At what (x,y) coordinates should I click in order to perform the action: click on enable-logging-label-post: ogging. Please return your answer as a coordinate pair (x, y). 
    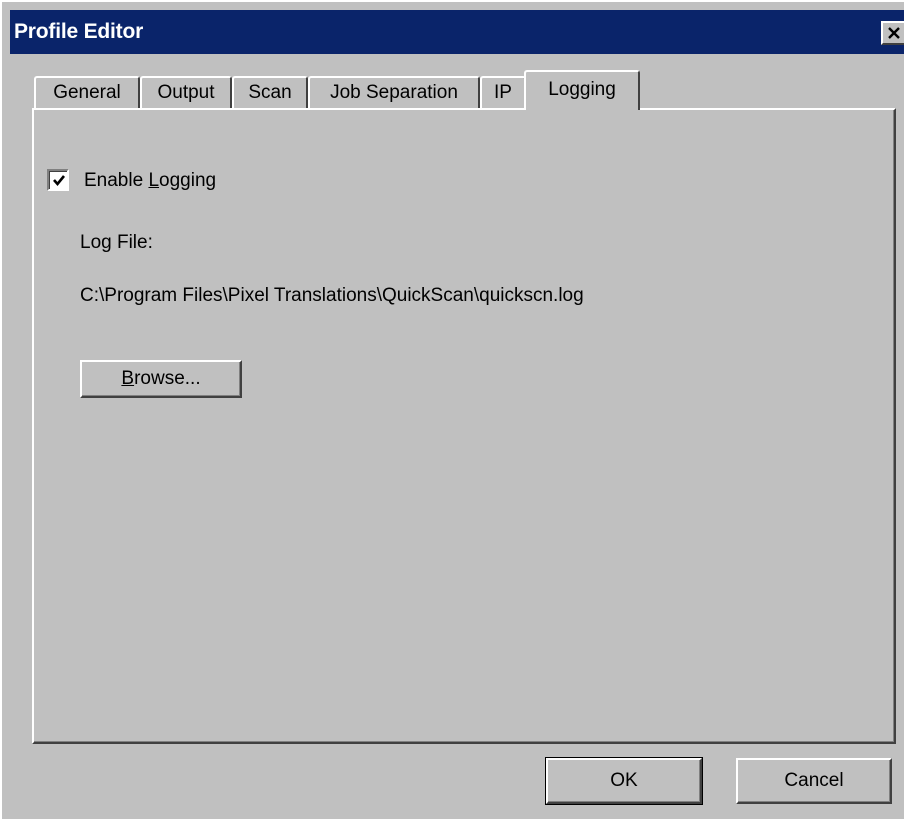
    Looking at the image, I should click on (188, 180).